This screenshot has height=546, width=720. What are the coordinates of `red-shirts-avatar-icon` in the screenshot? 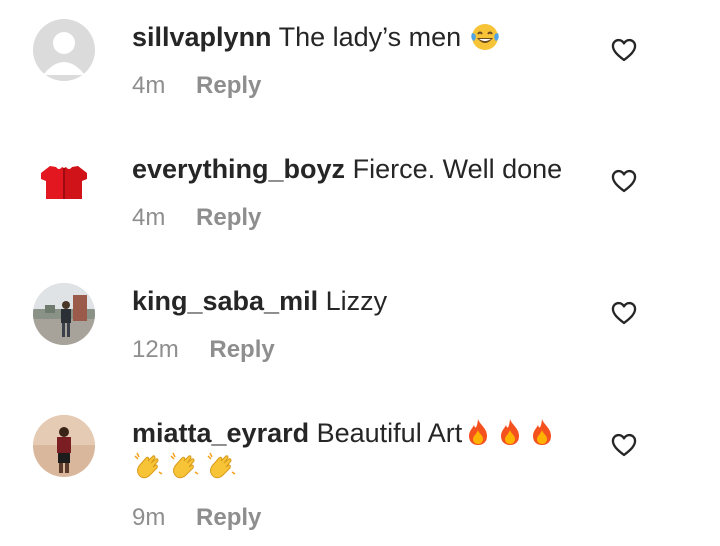 It's located at (64, 182).